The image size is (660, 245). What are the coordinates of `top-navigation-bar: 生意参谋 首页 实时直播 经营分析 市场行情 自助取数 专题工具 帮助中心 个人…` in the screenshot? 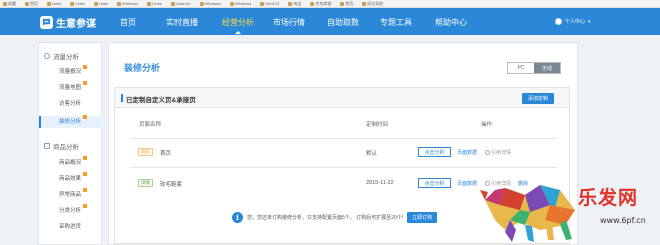 It's located at (330, 21).